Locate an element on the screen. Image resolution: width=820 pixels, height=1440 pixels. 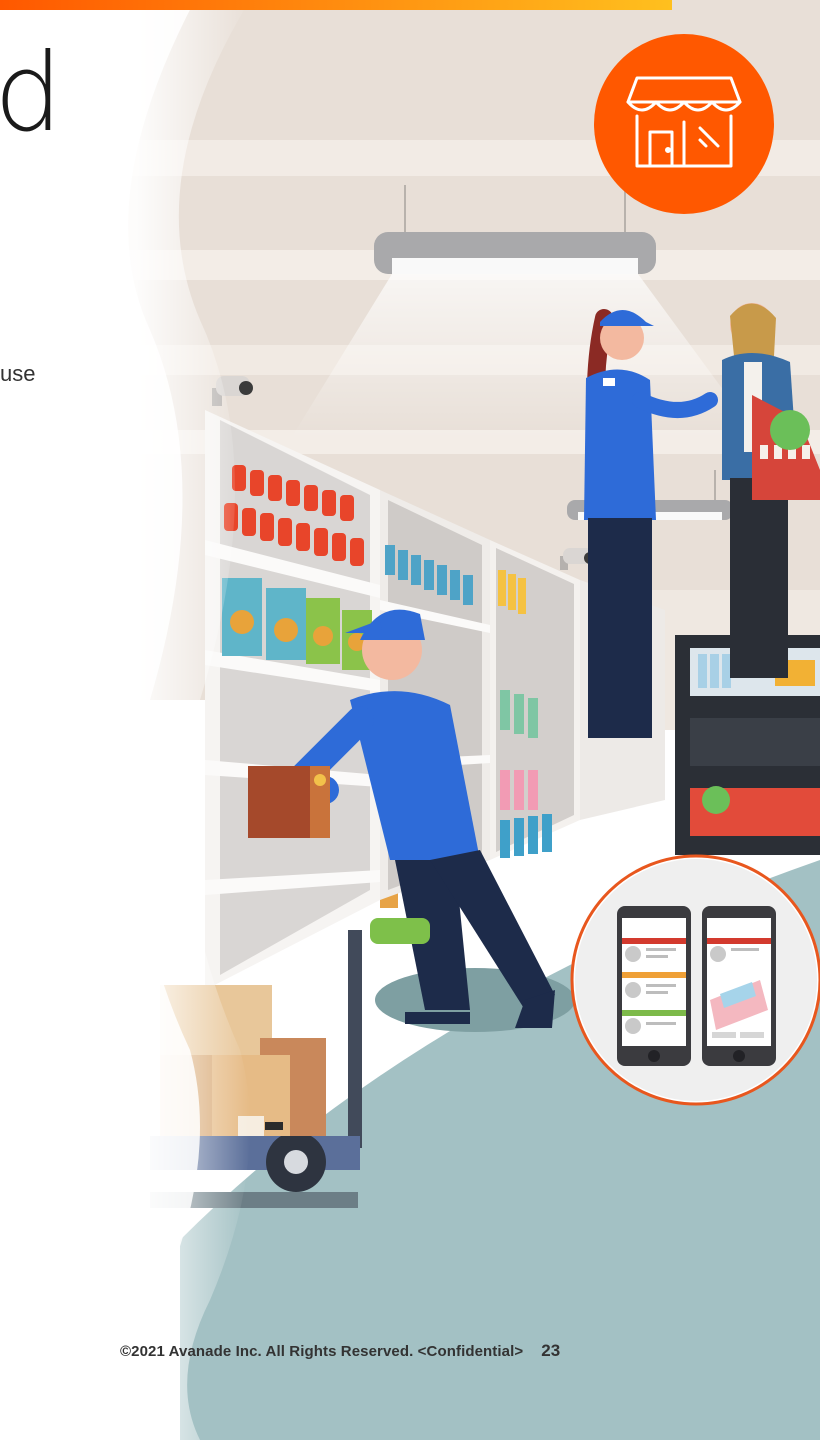
slide-title-fragment: d is located at coordinates (31, 93).